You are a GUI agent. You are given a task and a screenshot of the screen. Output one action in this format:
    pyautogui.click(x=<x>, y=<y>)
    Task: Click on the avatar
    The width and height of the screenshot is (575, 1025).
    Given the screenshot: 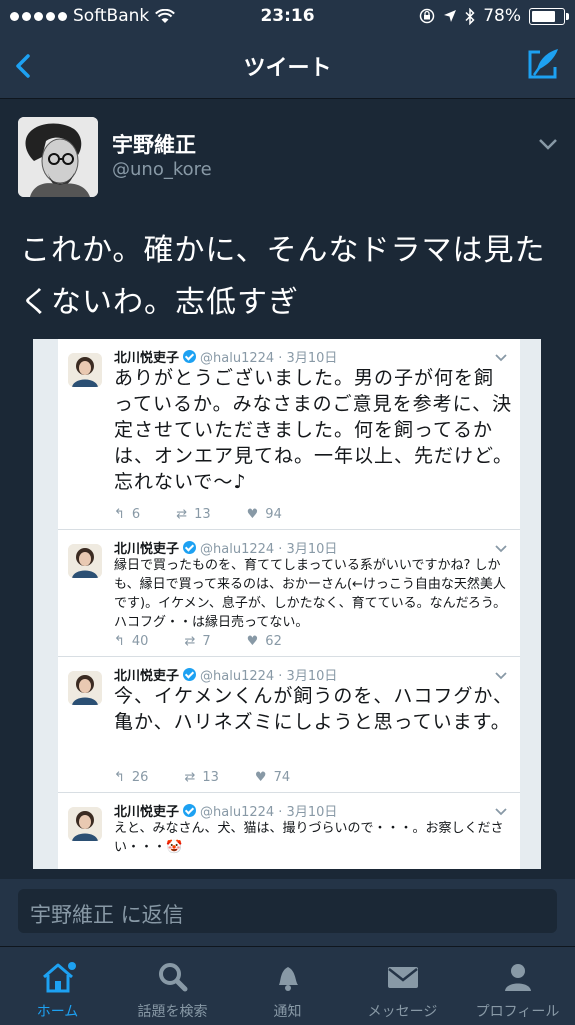 What is the action you would take?
    pyautogui.click(x=58, y=157)
    